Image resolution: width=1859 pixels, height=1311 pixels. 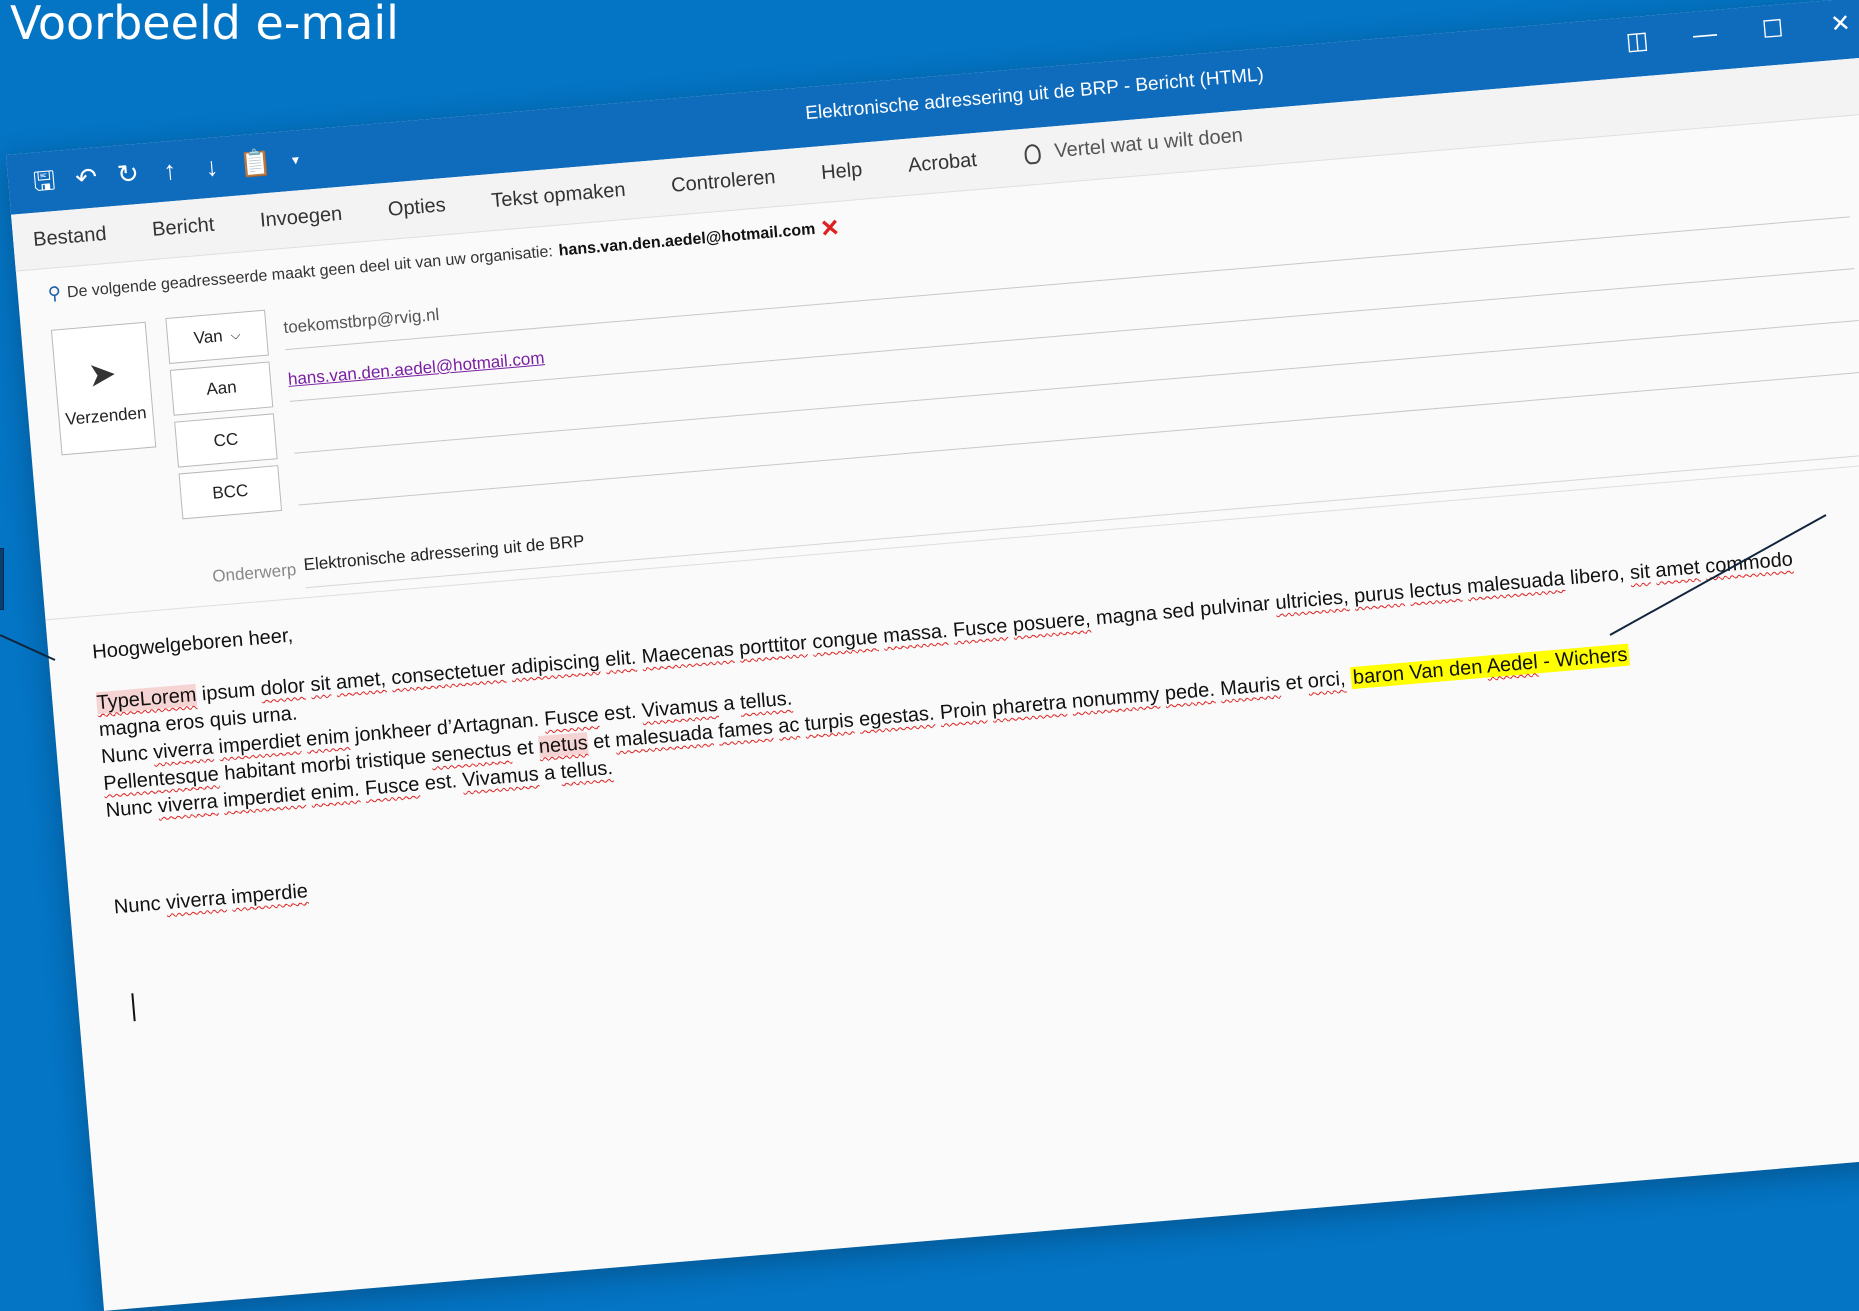 I want to click on maximize-icon: ☐, so click(x=1773, y=30).